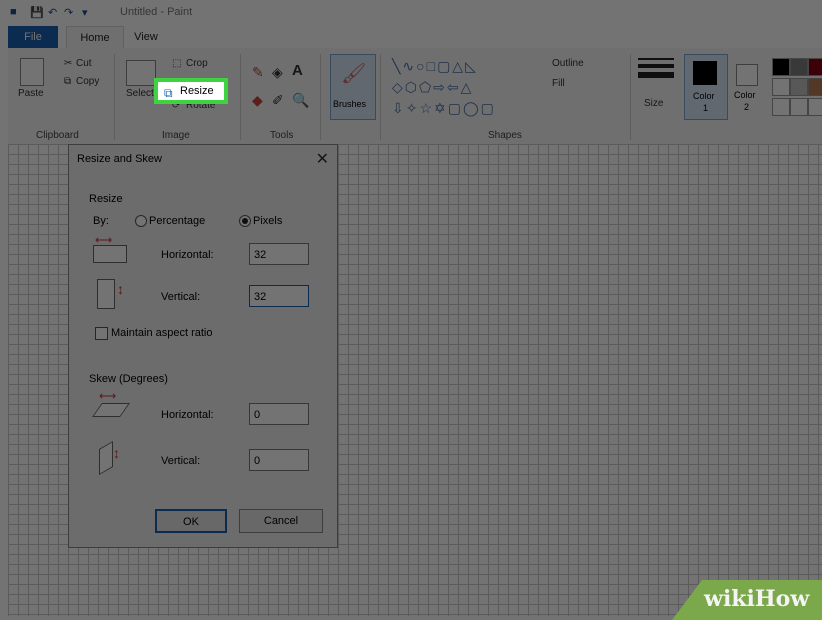  What do you see at coordinates (168, 93) in the screenshot?
I see `resize-icon: ⧉` at bounding box center [168, 93].